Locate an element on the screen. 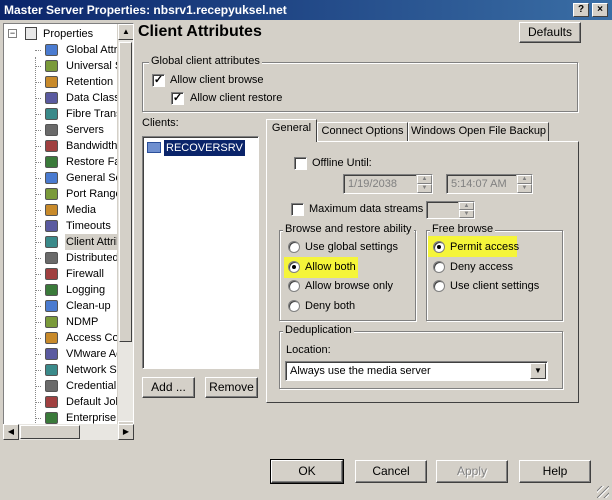 This screenshot has width=612, height=500. tree-item: Network Settin is located at coordinates (68, 370).